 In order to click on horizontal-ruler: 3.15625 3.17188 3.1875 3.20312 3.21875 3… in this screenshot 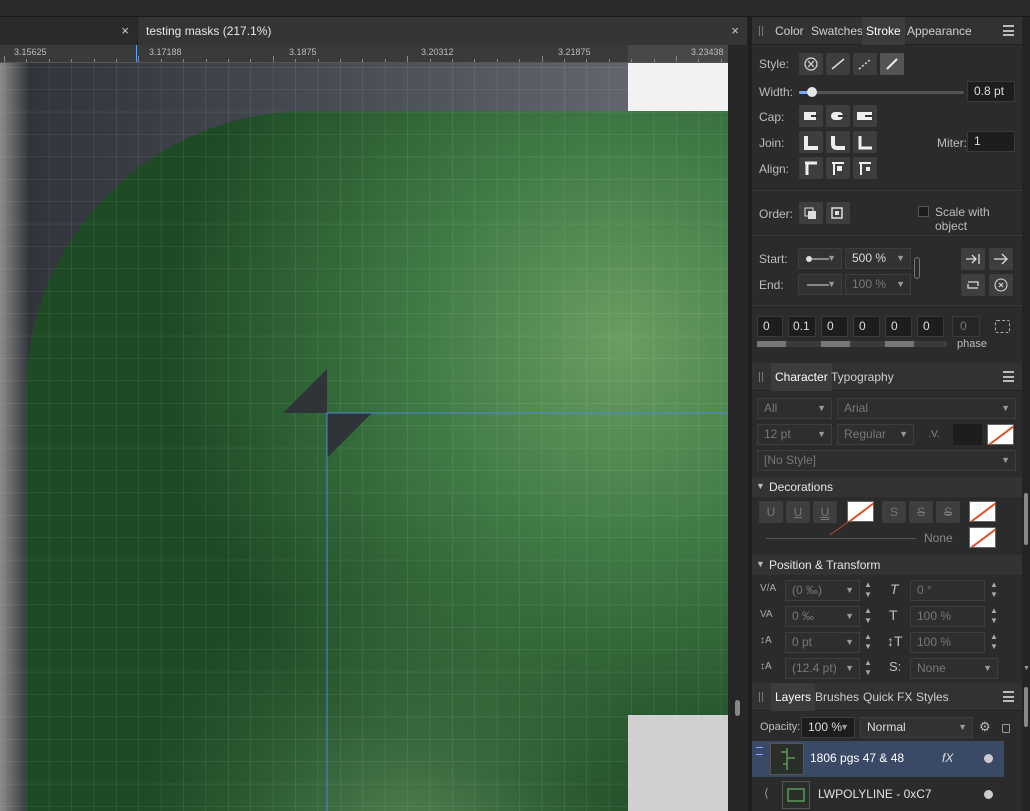, I will do `click(364, 54)`.